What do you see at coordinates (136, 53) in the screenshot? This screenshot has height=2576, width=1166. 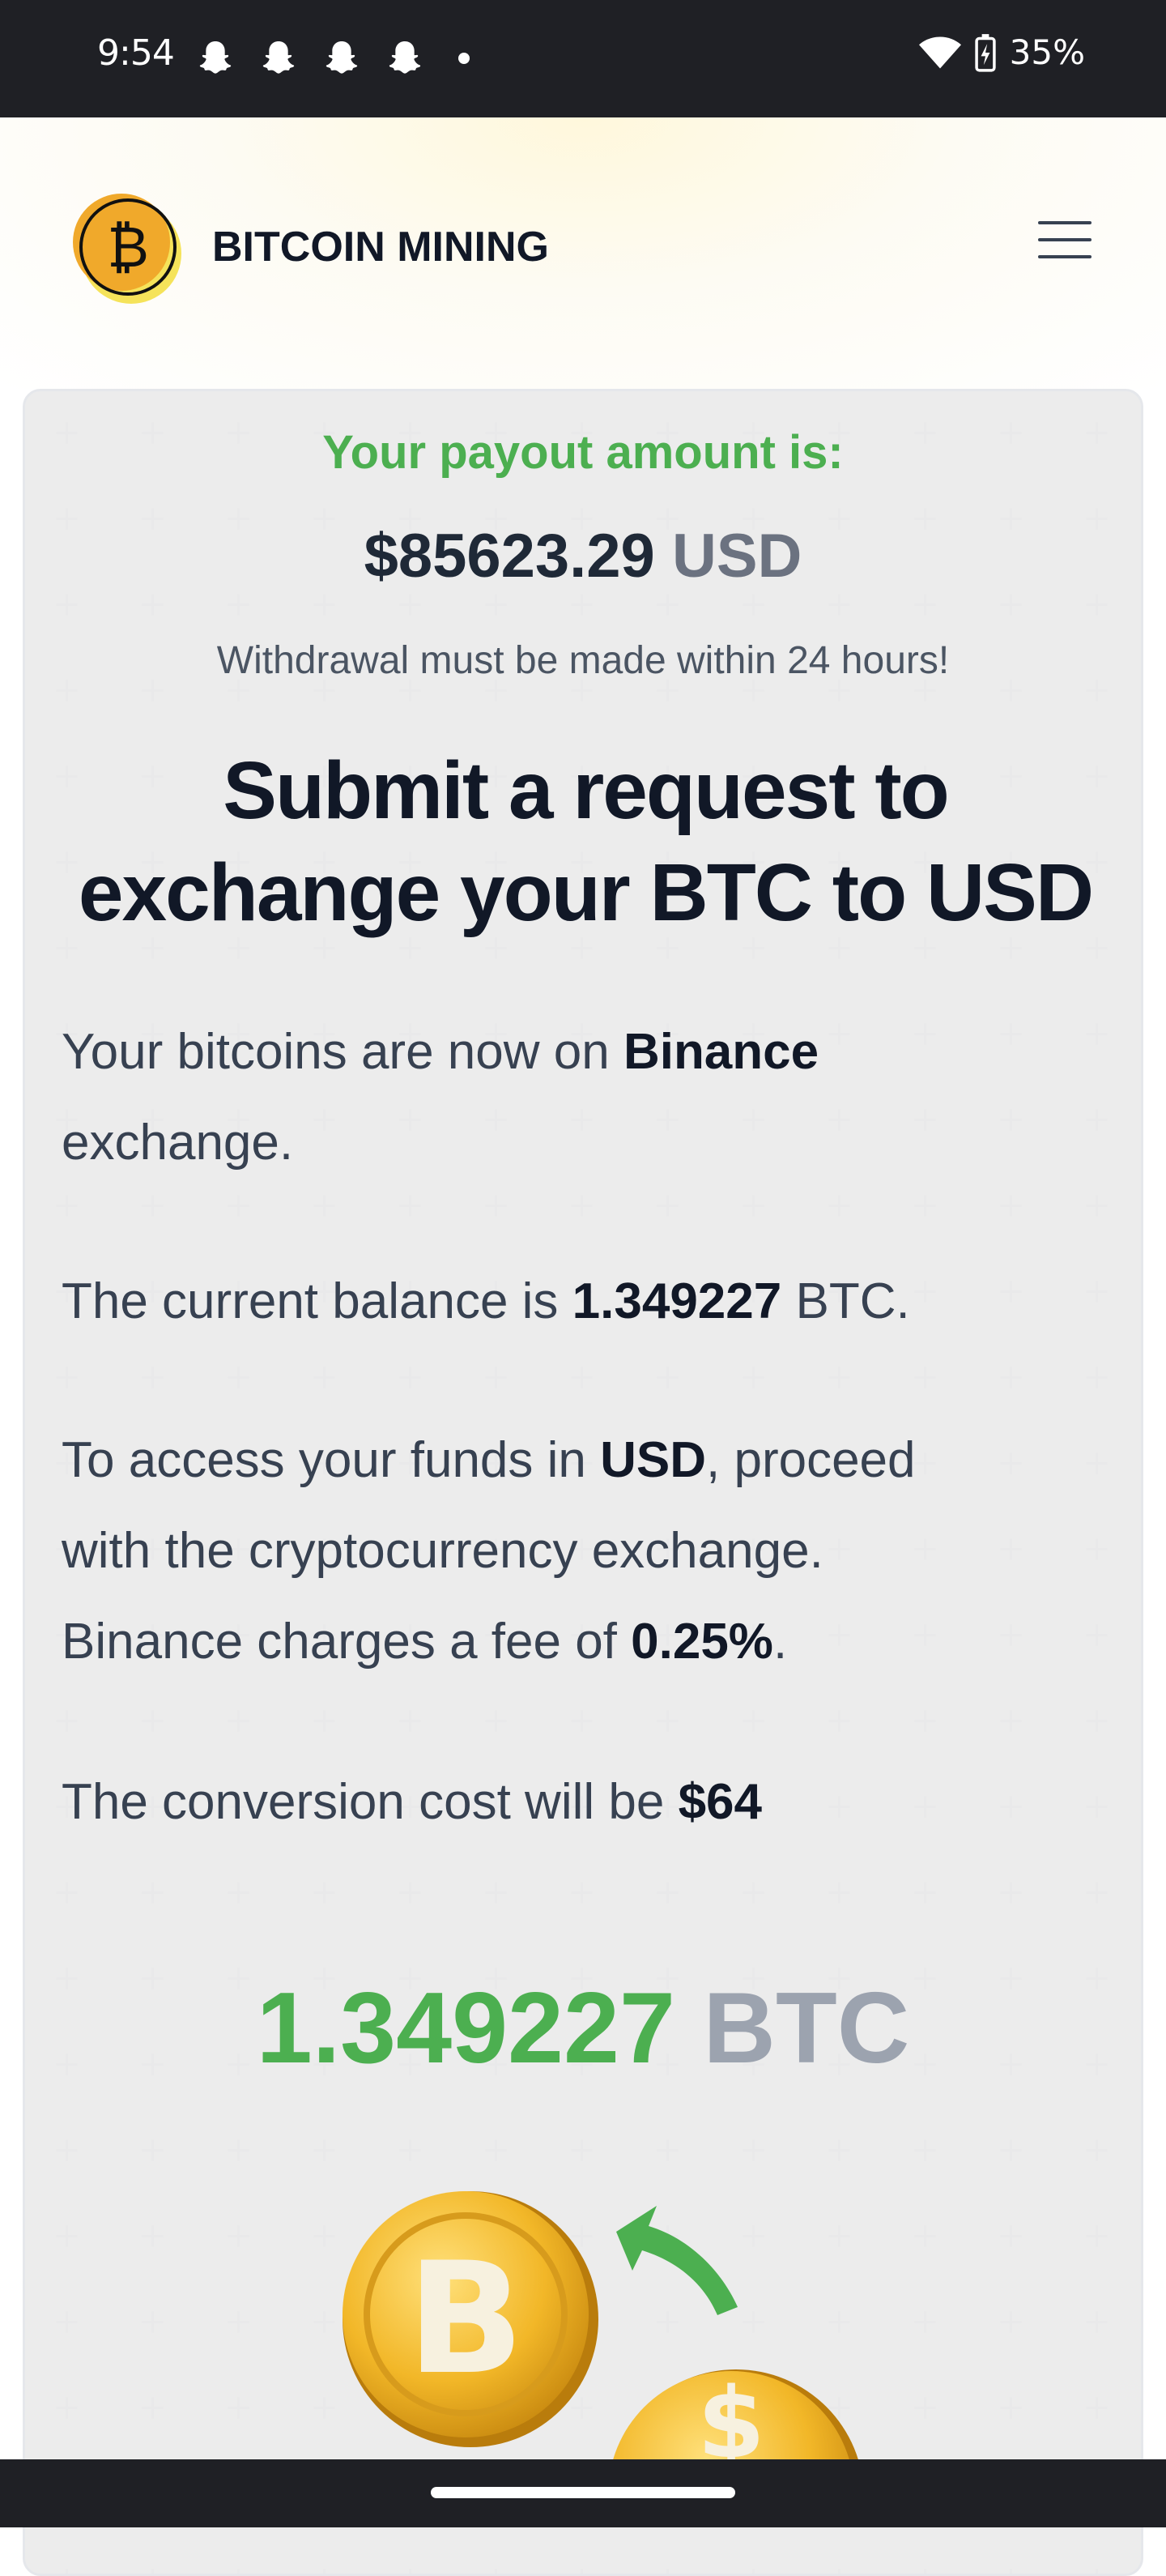 I see `status-time: 9:54` at bounding box center [136, 53].